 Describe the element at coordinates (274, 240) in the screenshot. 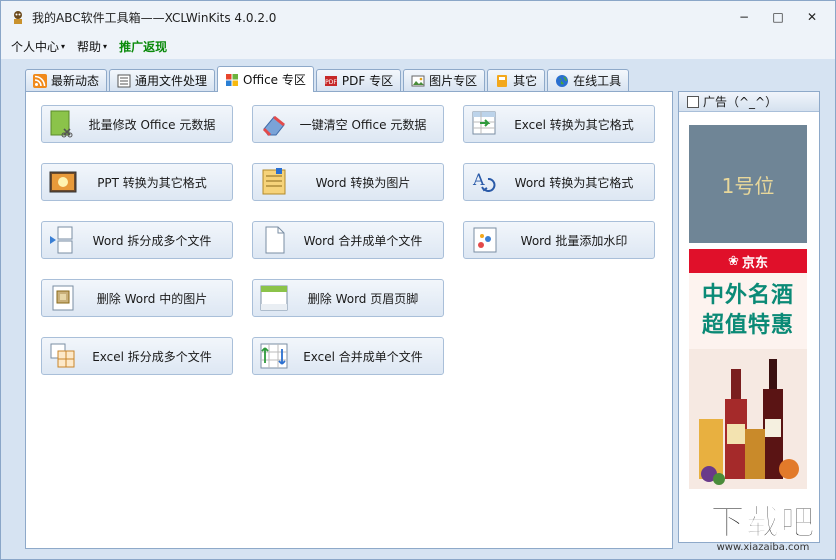

I see `word-merge-icon` at that location.